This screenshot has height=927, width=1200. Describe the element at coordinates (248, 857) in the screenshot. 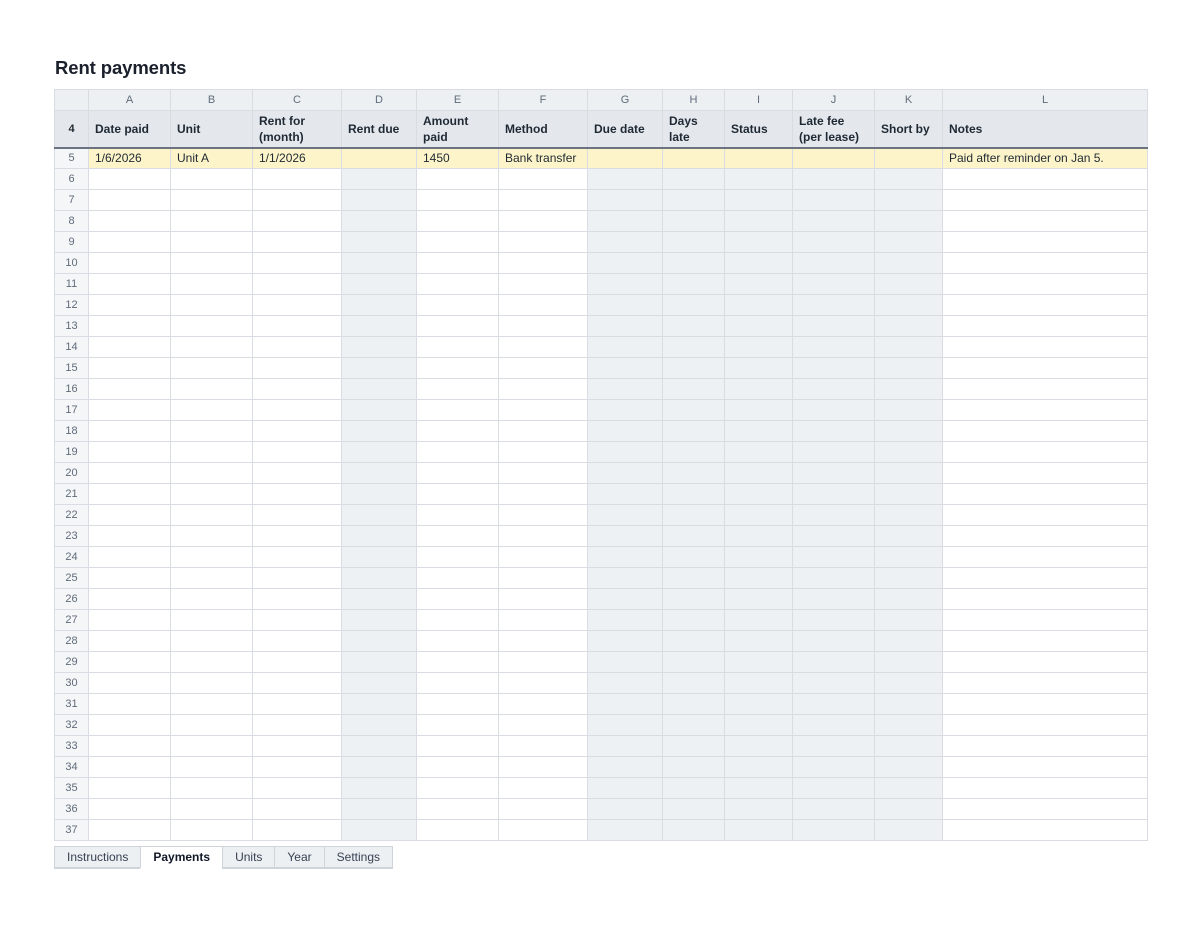

I see `sheet-tab-units: Units` at that location.